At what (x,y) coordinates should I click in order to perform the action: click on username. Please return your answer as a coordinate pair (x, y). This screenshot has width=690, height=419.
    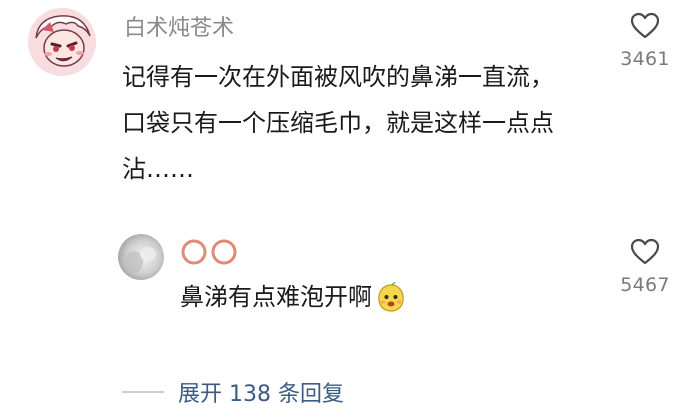
    Looking at the image, I should click on (211, 252).